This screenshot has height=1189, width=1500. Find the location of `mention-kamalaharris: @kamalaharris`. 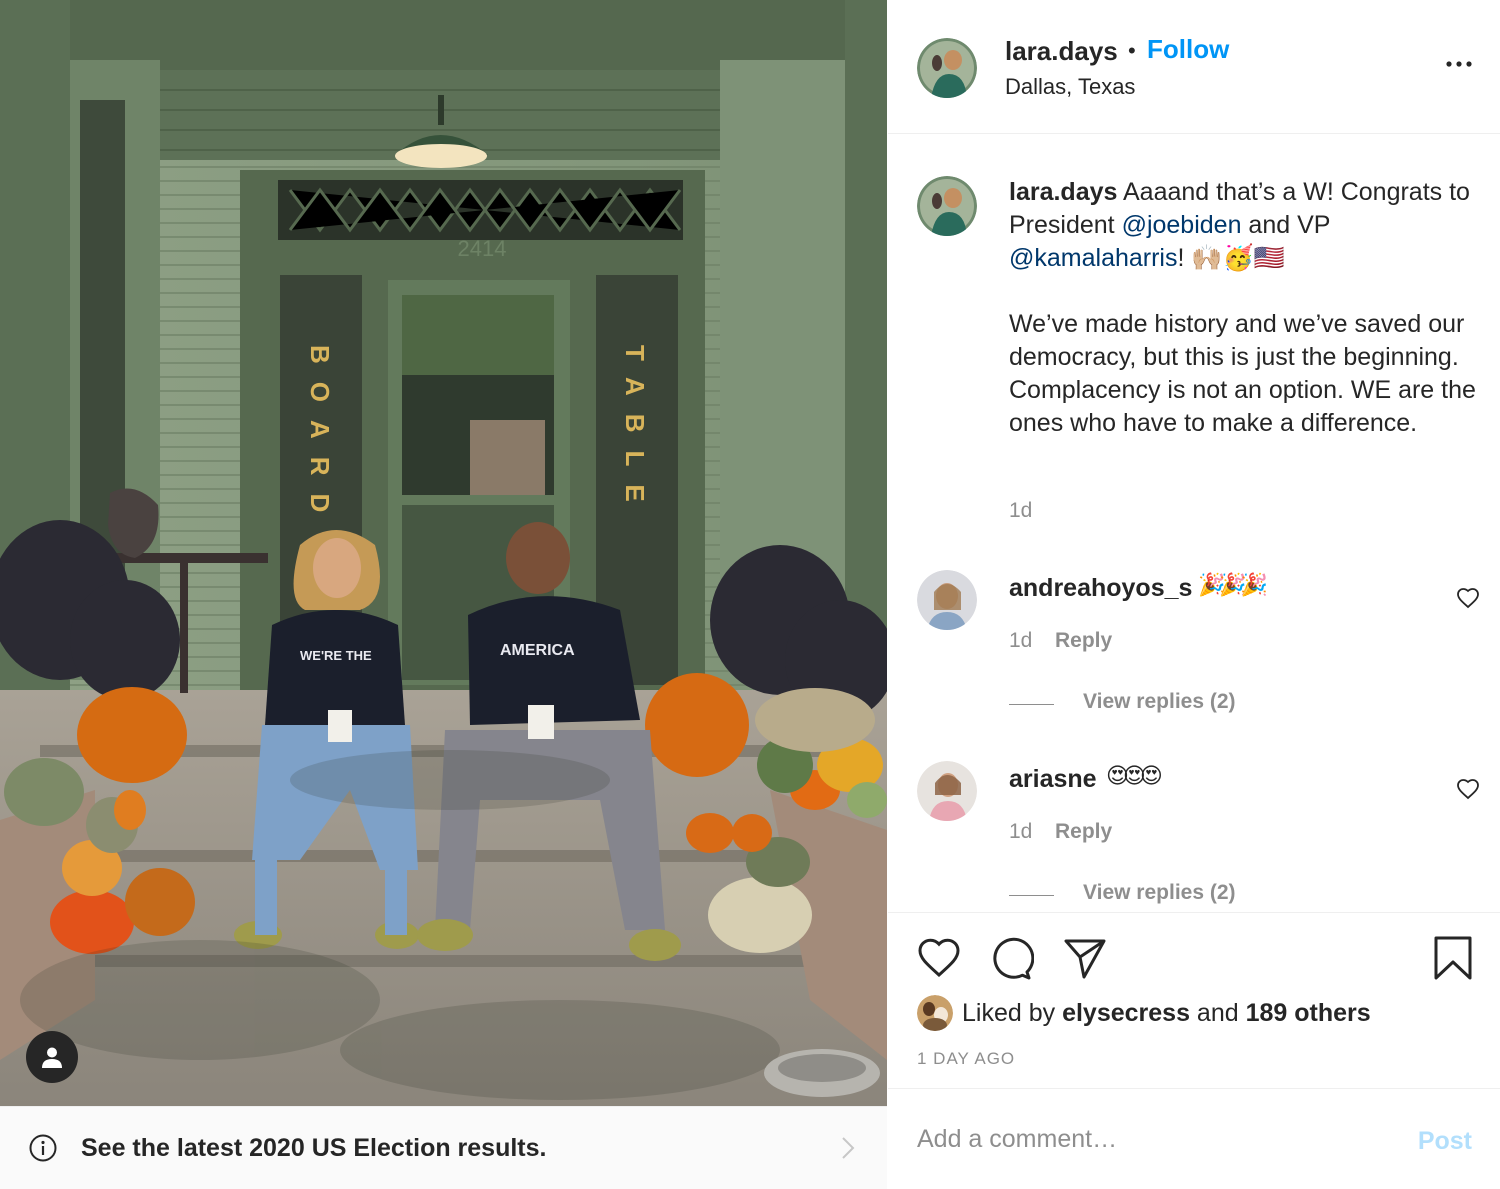

mention-kamalaharris: @kamalaharris is located at coordinates (1093, 258).